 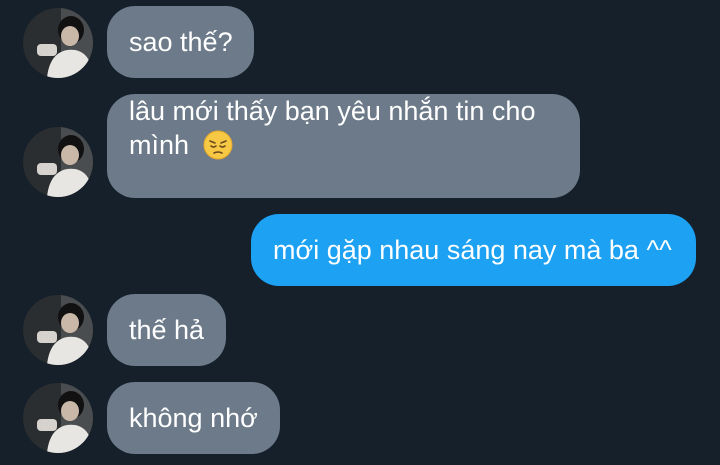 What do you see at coordinates (159, 145) in the screenshot?
I see `message-text-continued: mình` at bounding box center [159, 145].